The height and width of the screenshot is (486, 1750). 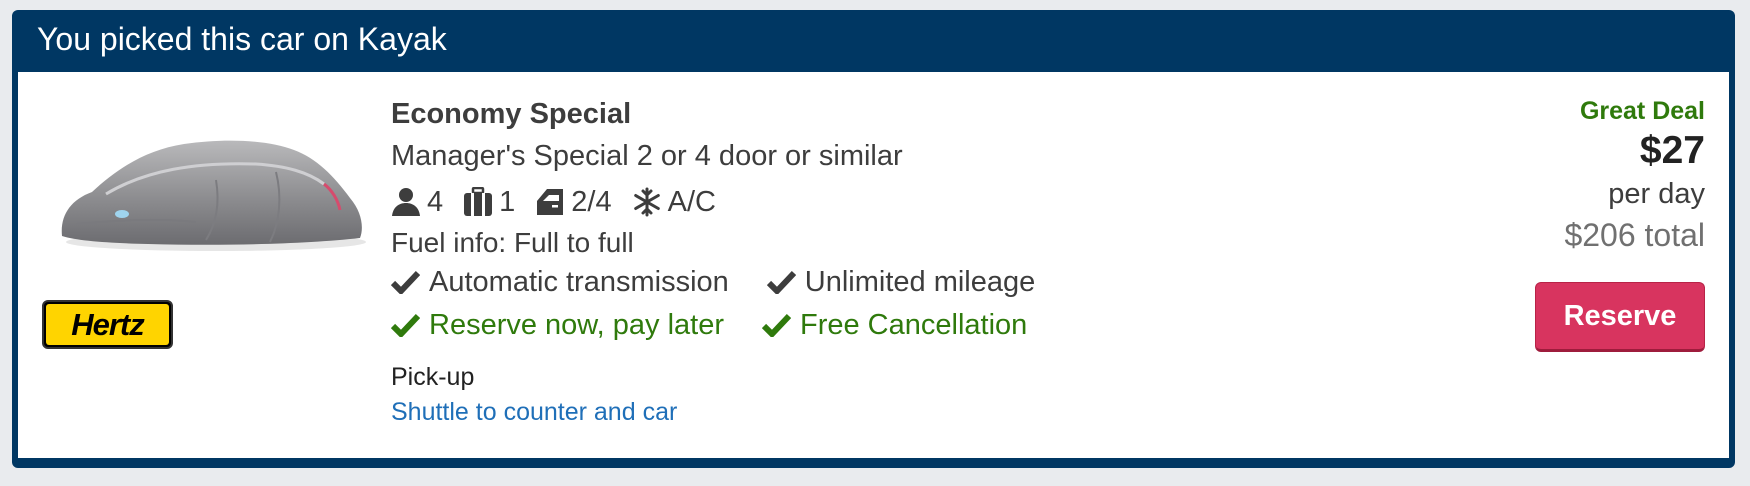 I want to click on car-class-title: Economy Special, so click(x=511, y=114).